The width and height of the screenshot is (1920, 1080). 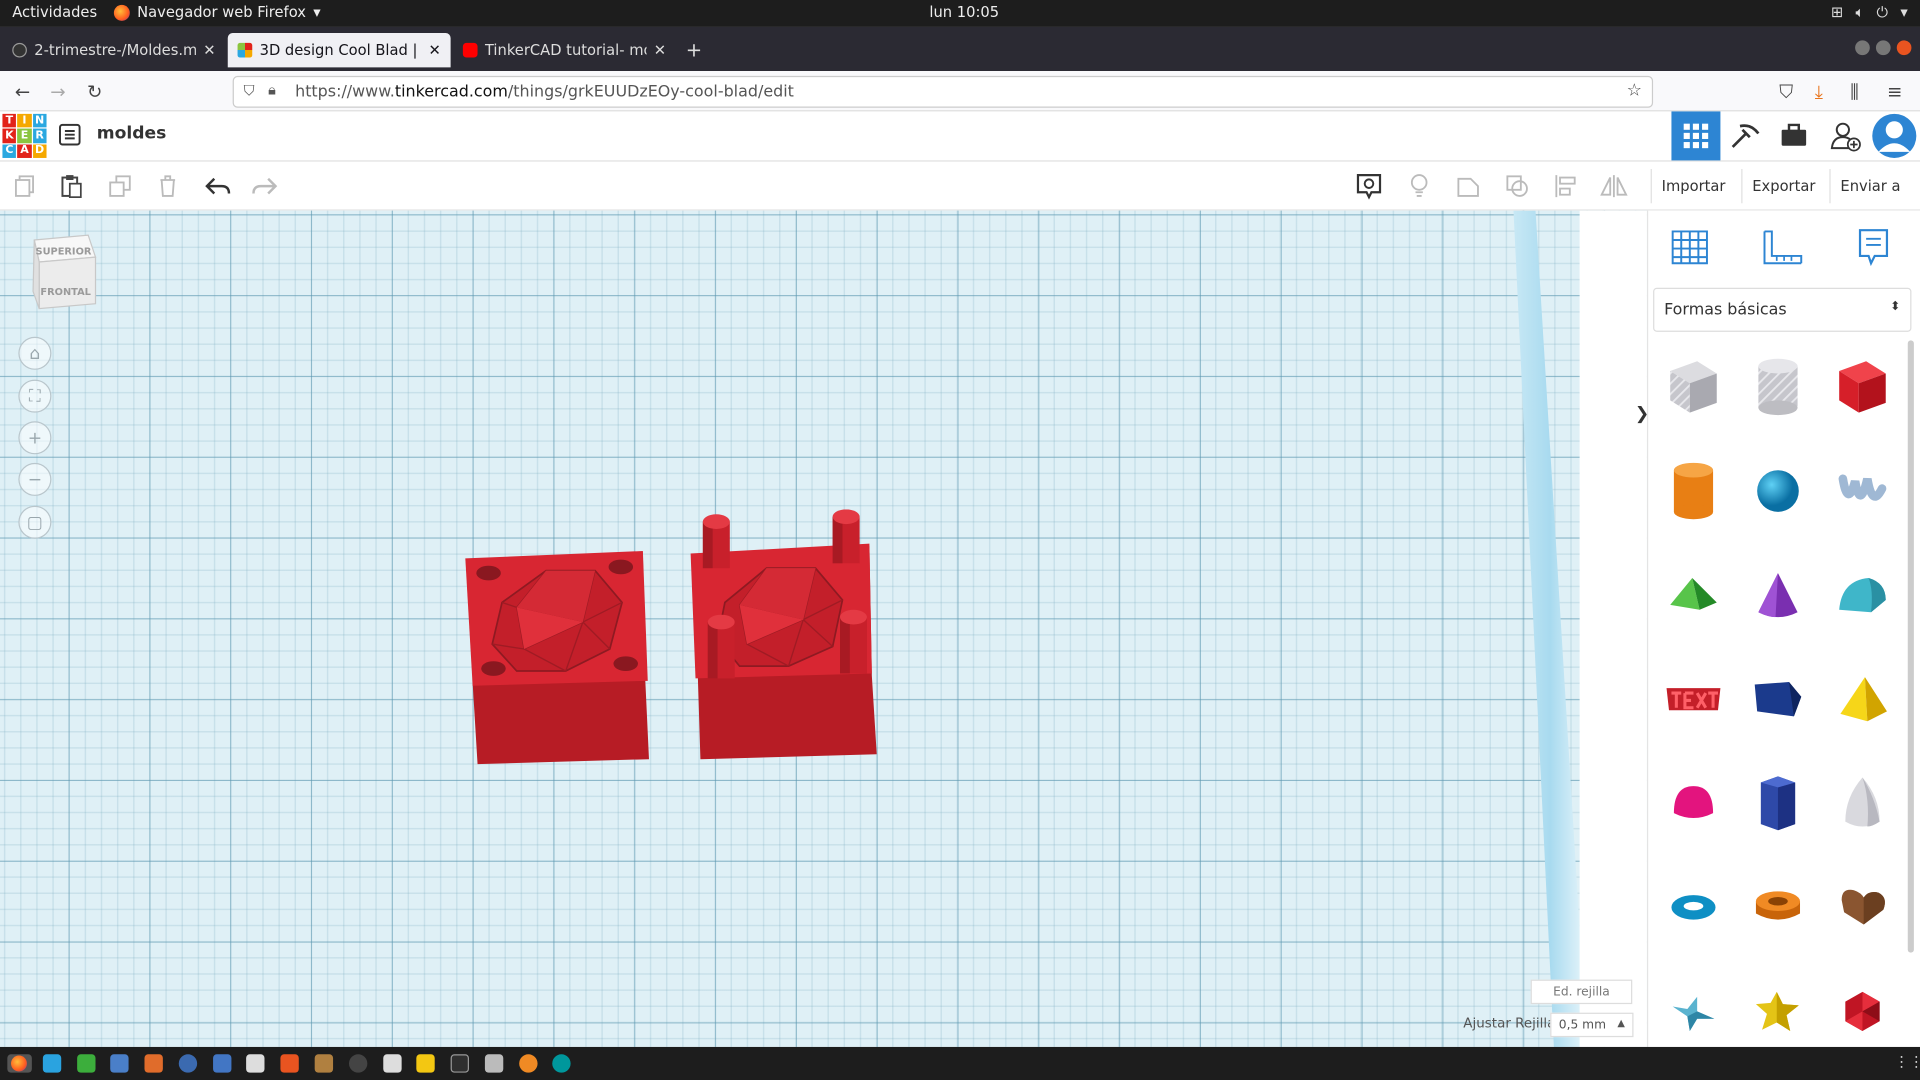 I want to click on close-window-button, so click(x=1904, y=48).